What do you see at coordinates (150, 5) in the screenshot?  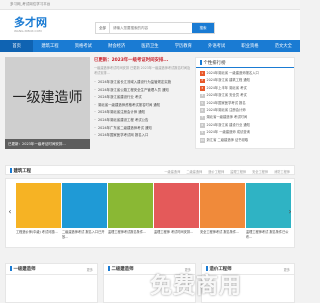 I see `top-bar: 多习网_考试岗位学习平台` at bounding box center [150, 5].